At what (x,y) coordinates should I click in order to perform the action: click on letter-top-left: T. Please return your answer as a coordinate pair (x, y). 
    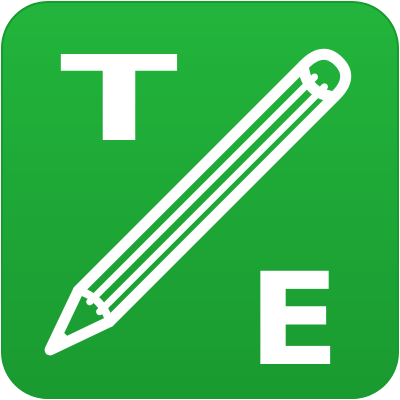
    Looking at the image, I should click on (119, 99).